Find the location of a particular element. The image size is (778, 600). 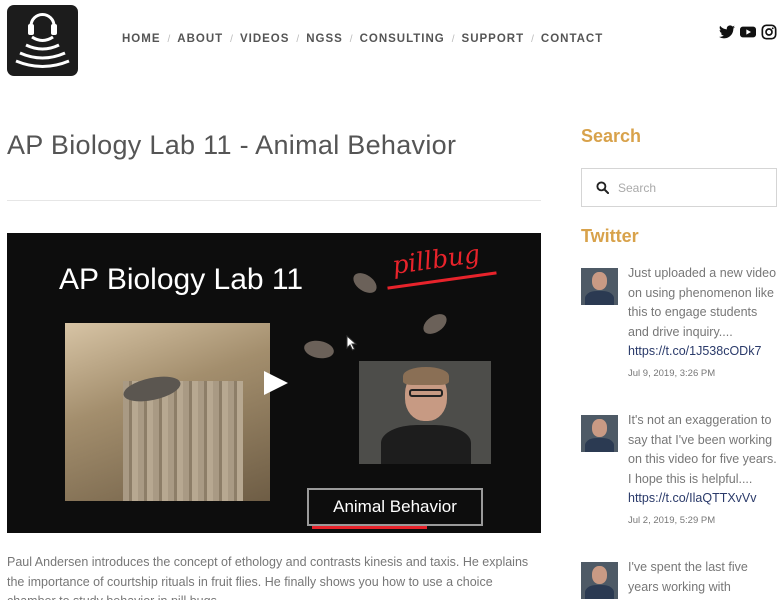

video-title-text: AP Biology Lab 11 is located at coordinates (181, 279).